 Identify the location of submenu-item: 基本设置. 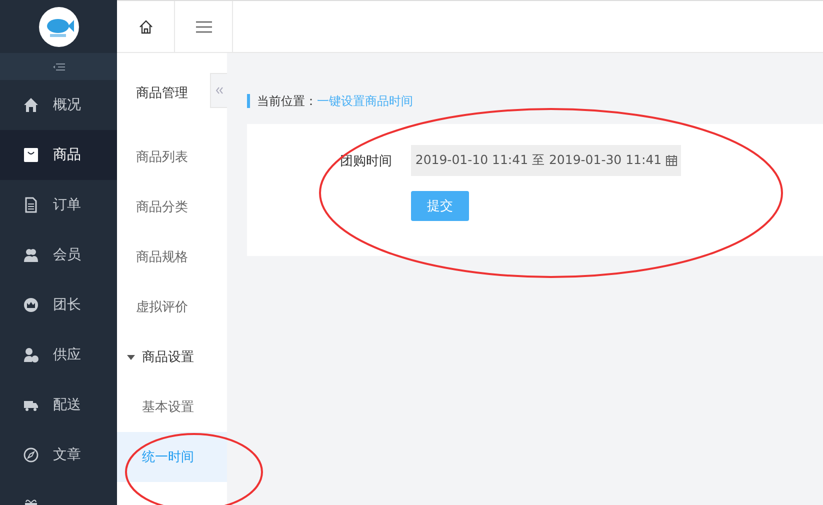
(172, 407).